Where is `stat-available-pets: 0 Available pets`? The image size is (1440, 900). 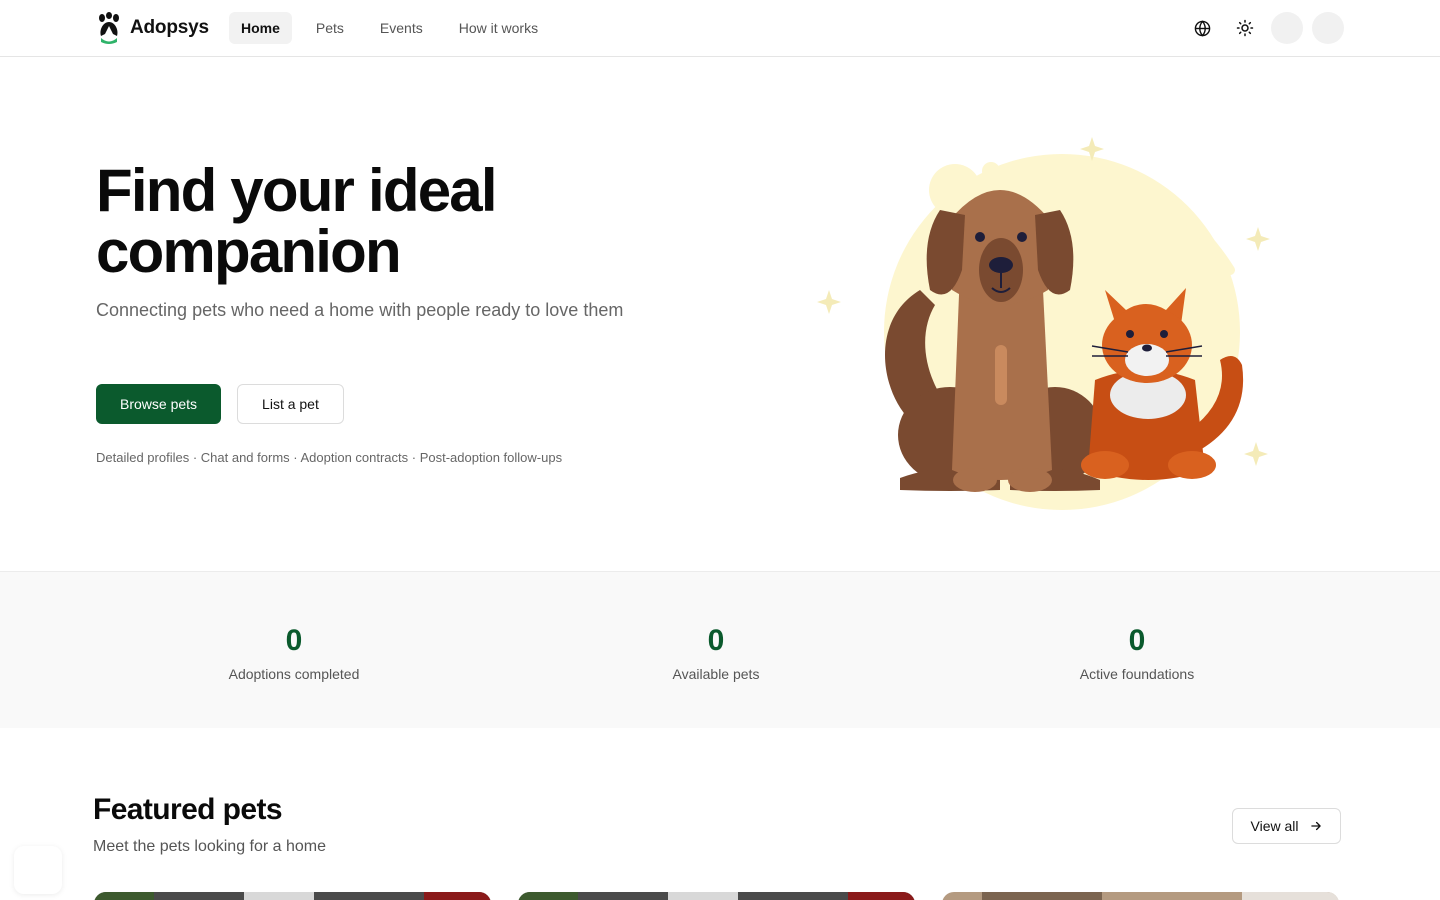
stat-available-pets: 0 Available pets is located at coordinates (716, 652).